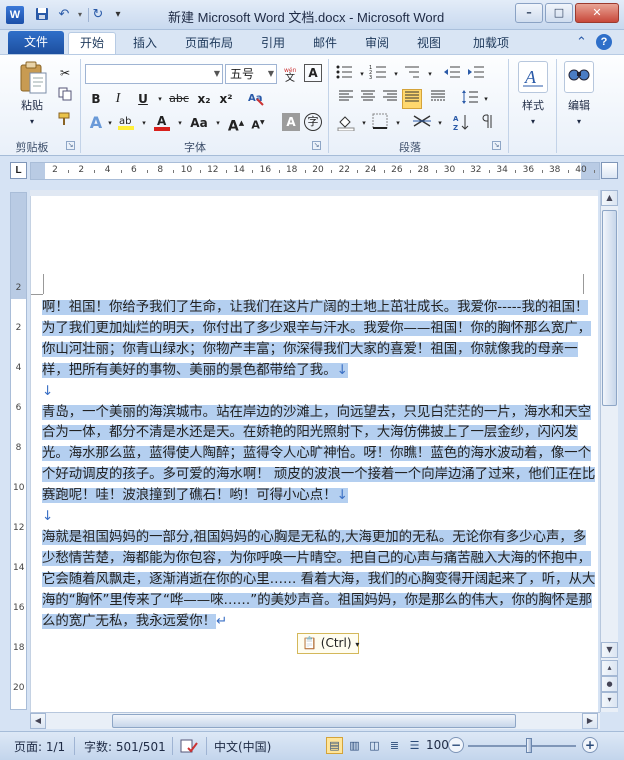 Image resolution: width=624 pixels, height=760 pixels. Describe the element at coordinates (162, 123) in the screenshot. I see `font-color-icon: A` at that location.